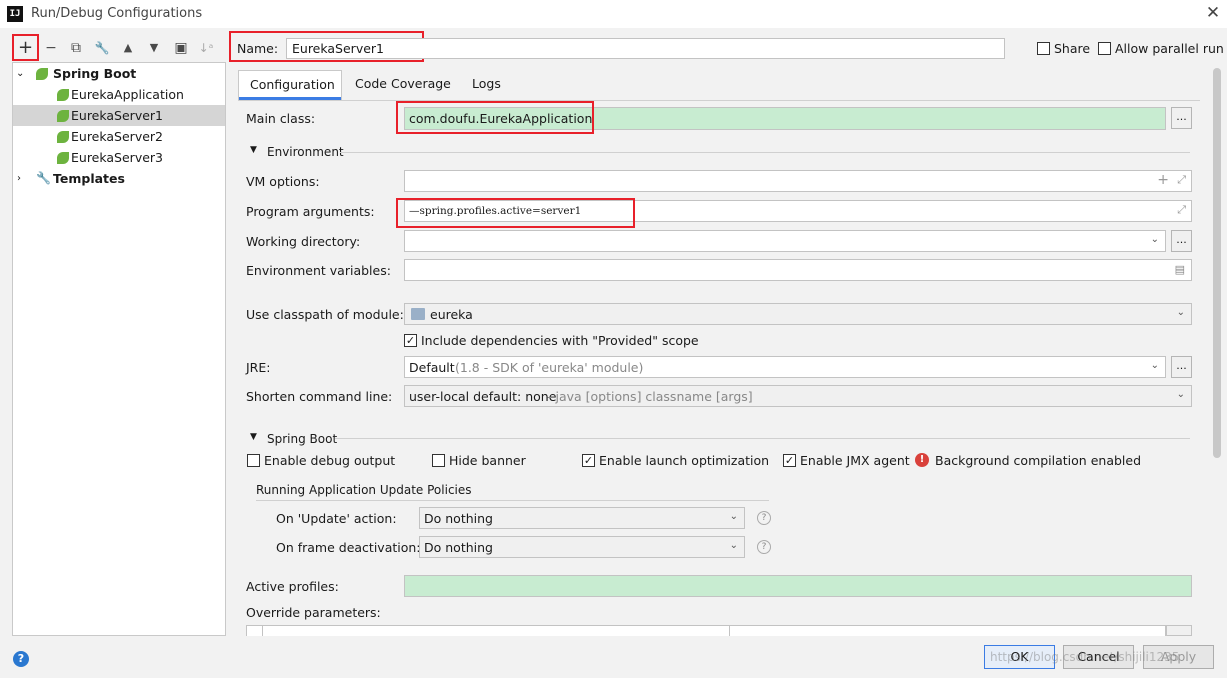 The image size is (1227, 678). I want to click on tree-item-eureka-server1: EurekaServer1, so click(119, 115).